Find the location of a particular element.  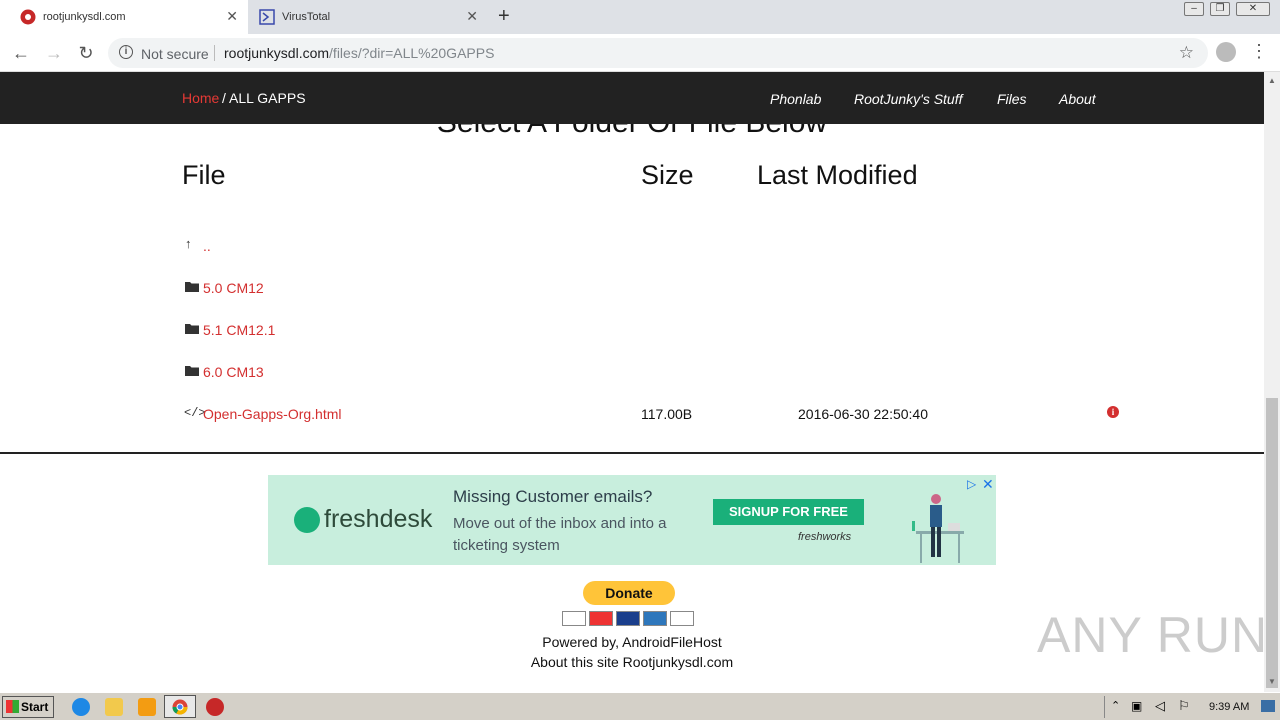

media-player-icon is located at coordinates (147, 707).